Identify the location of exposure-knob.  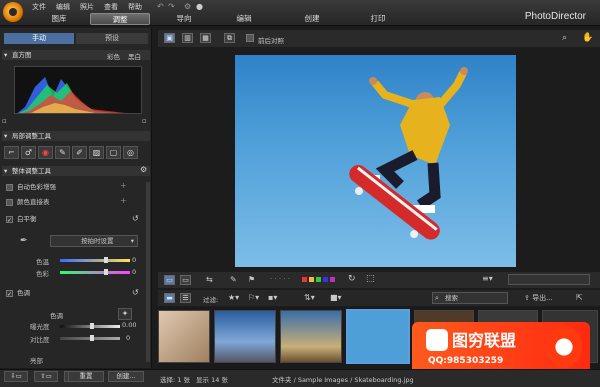
(92, 326).